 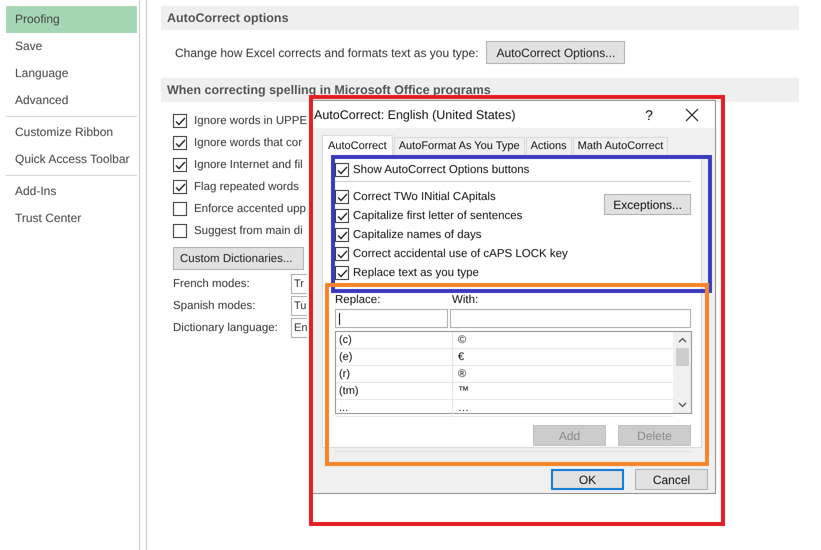 What do you see at coordinates (424, 196) in the screenshot?
I see `option-label: Correct TWo INitial CApitals` at bounding box center [424, 196].